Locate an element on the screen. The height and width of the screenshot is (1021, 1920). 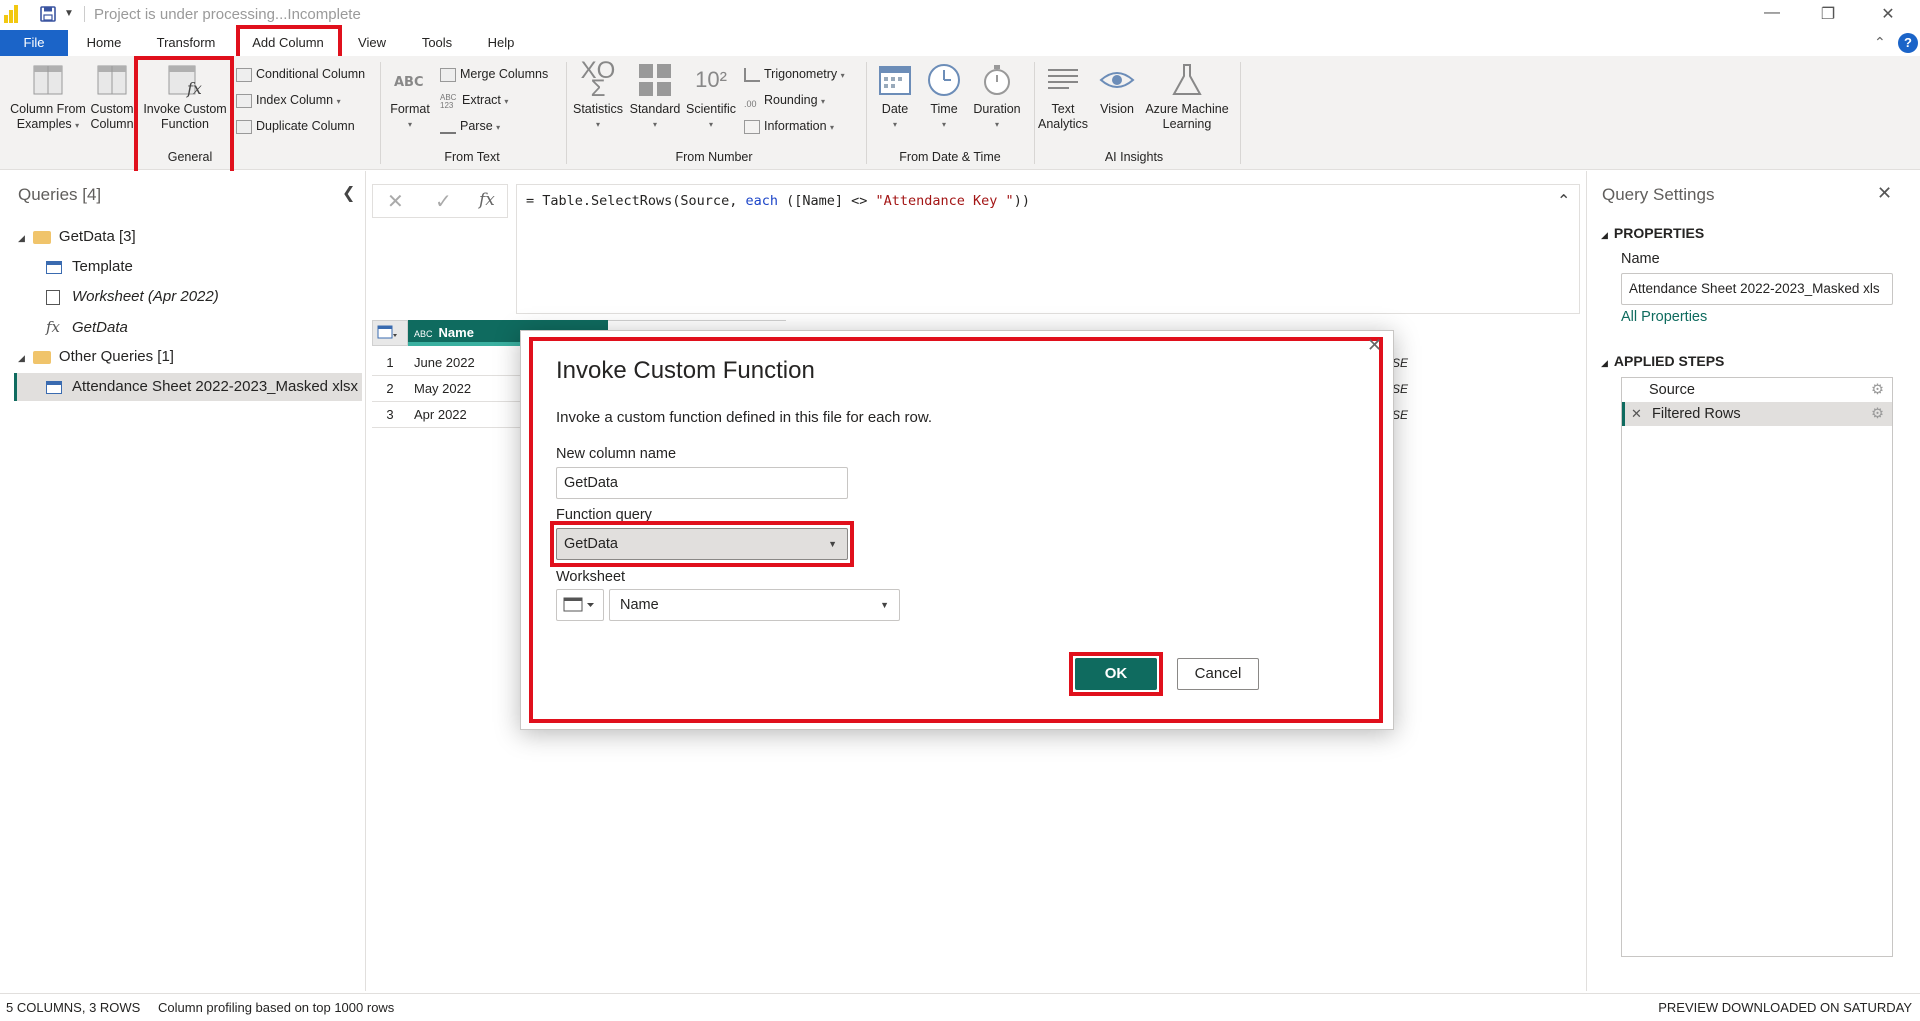
parse-icon is located at coordinates (448, 127).